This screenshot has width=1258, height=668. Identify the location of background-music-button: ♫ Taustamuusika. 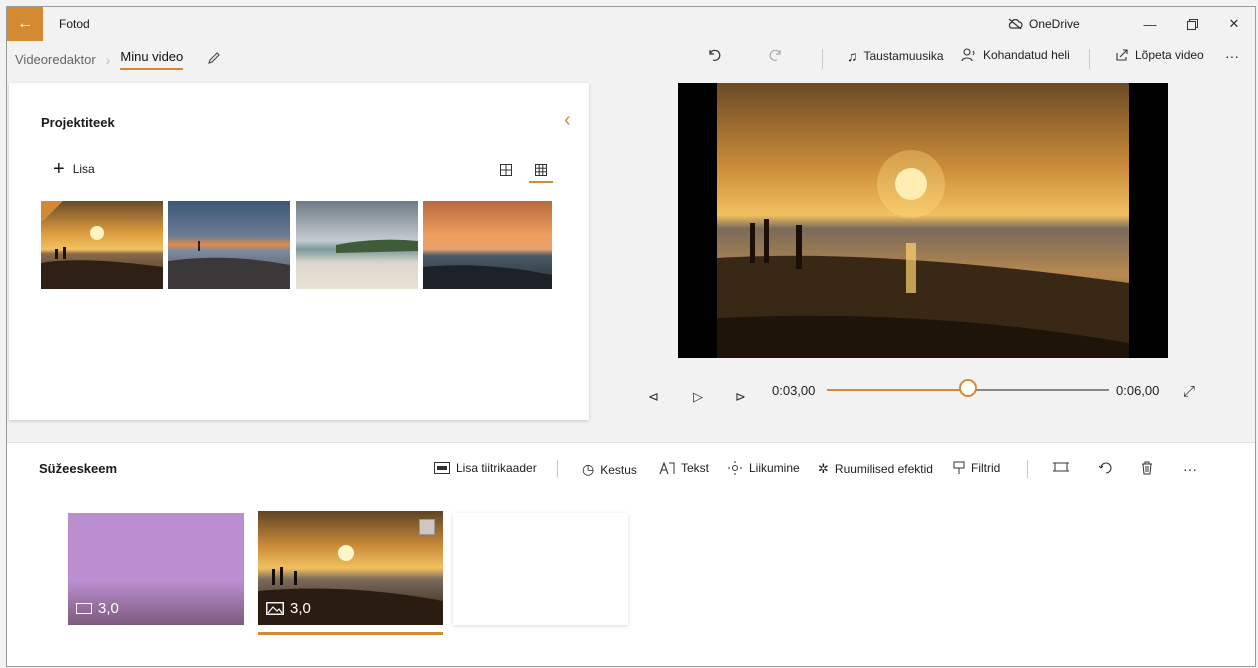
(895, 56).